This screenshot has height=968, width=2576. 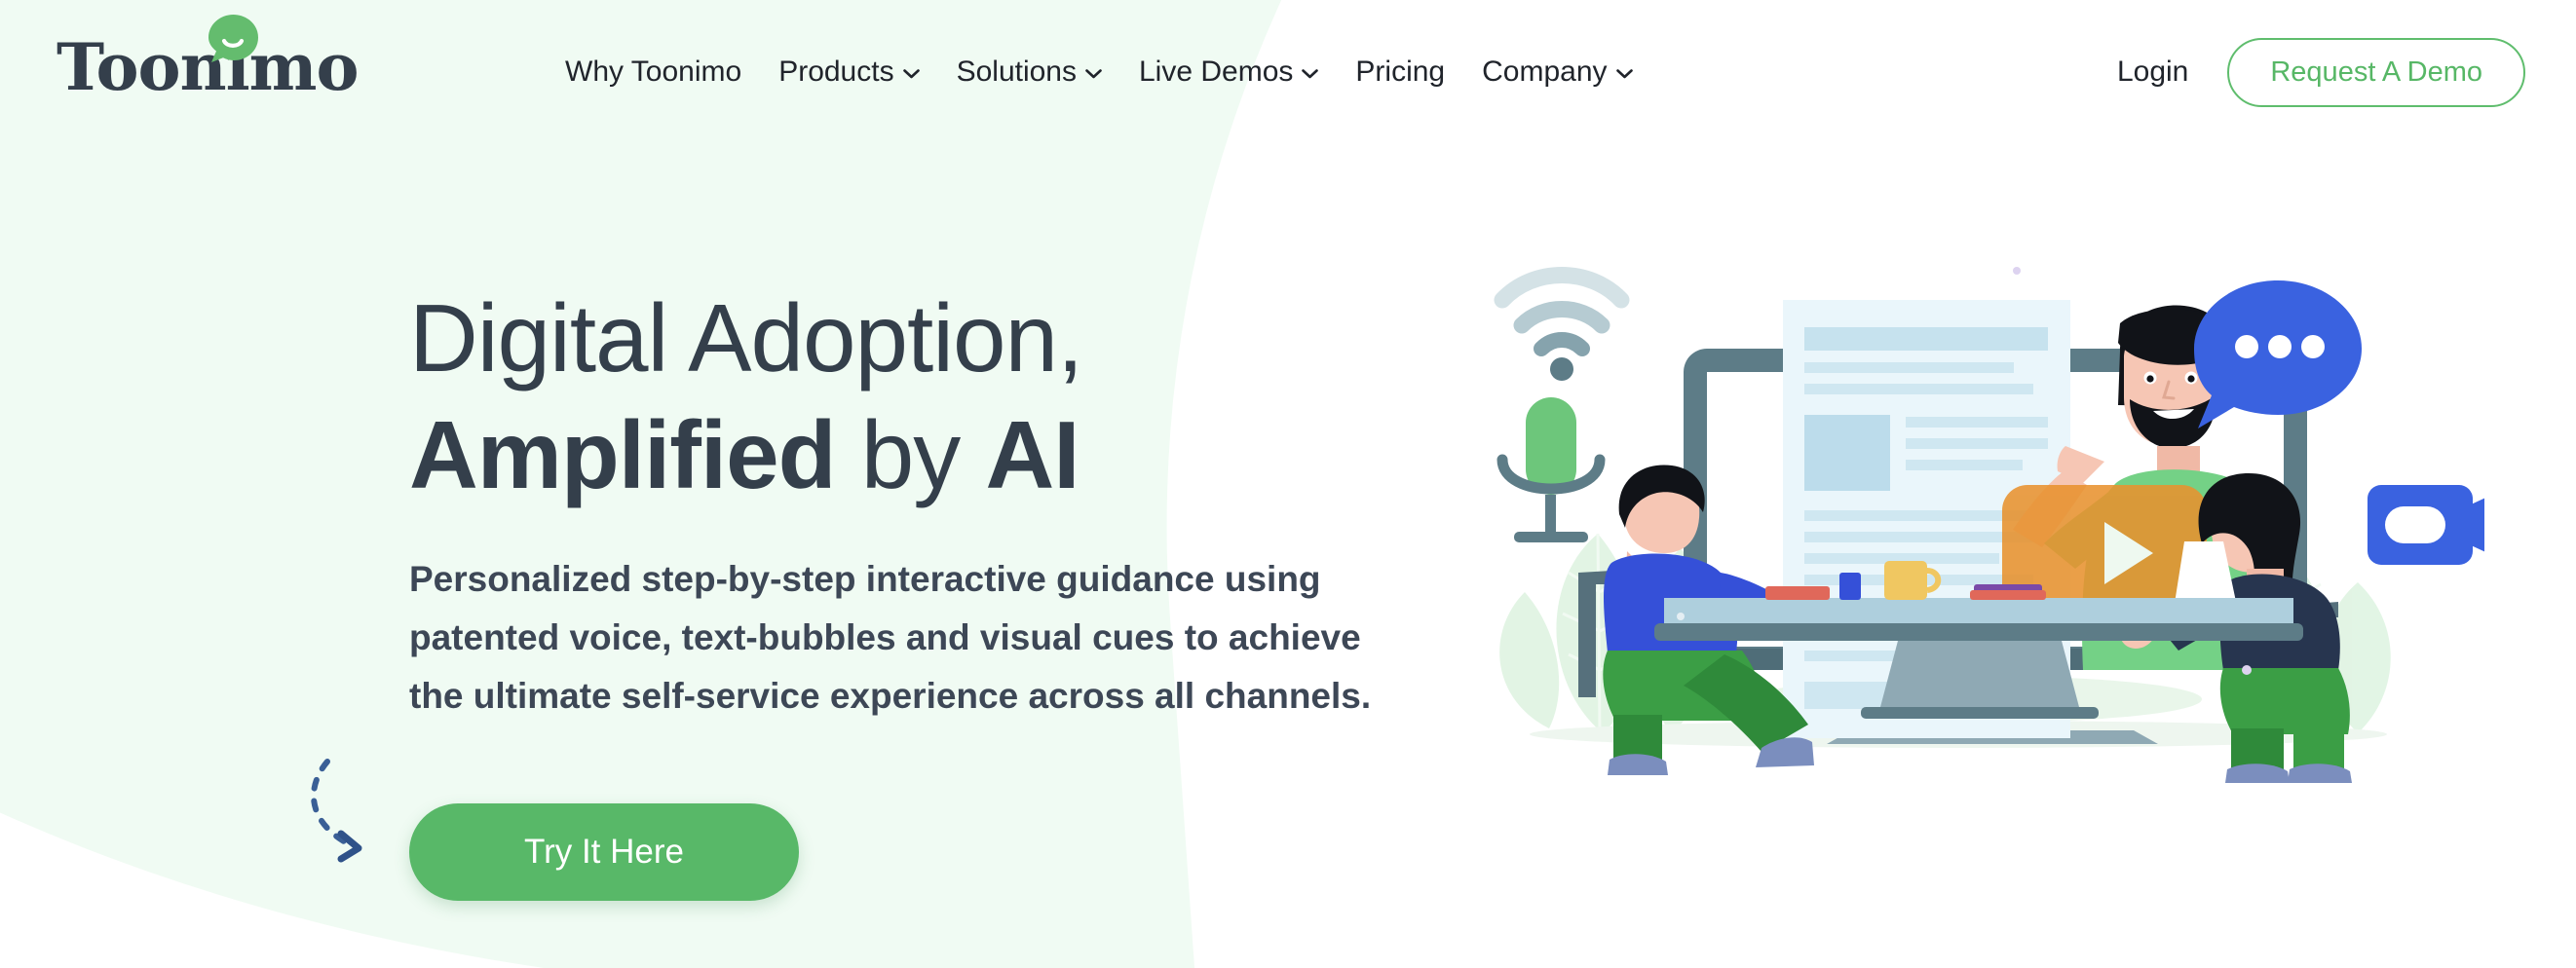 What do you see at coordinates (1562, 324) in the screenshot?
I see `wifi-icon` at bounding box center [1562, 324].